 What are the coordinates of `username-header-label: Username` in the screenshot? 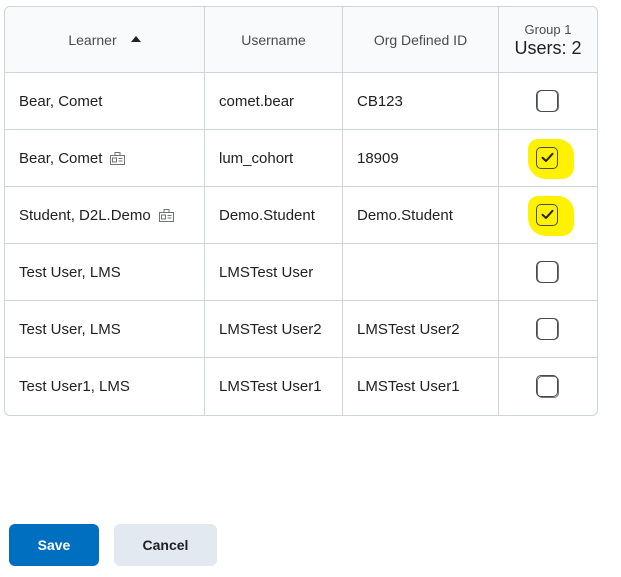 It's located at (273, 39).